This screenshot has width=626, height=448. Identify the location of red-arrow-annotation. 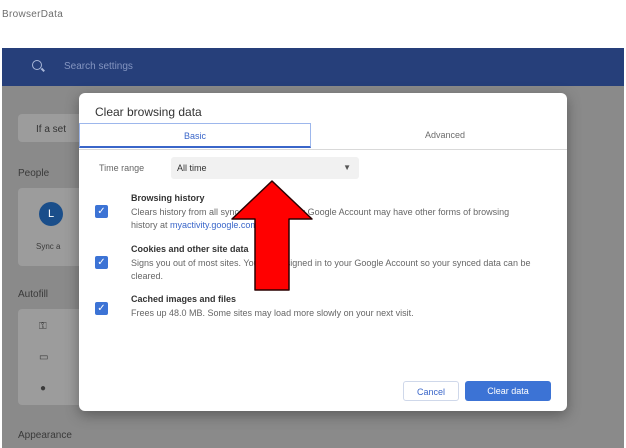
(272, 235).